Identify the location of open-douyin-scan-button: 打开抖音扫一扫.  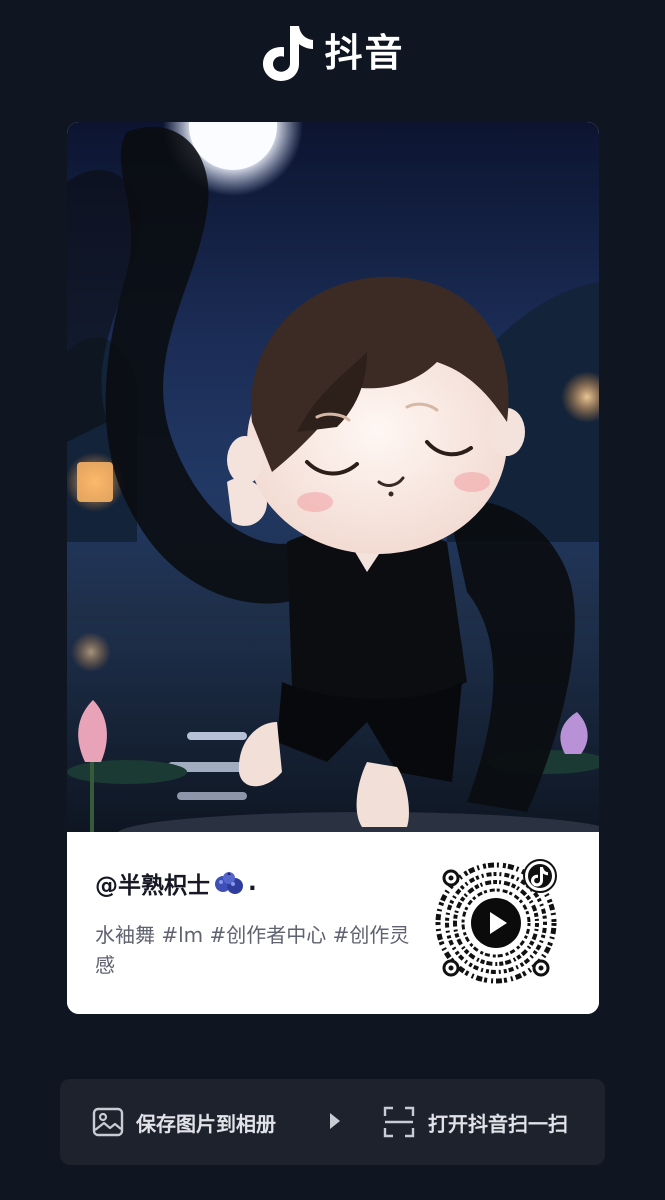
(475, 1122).